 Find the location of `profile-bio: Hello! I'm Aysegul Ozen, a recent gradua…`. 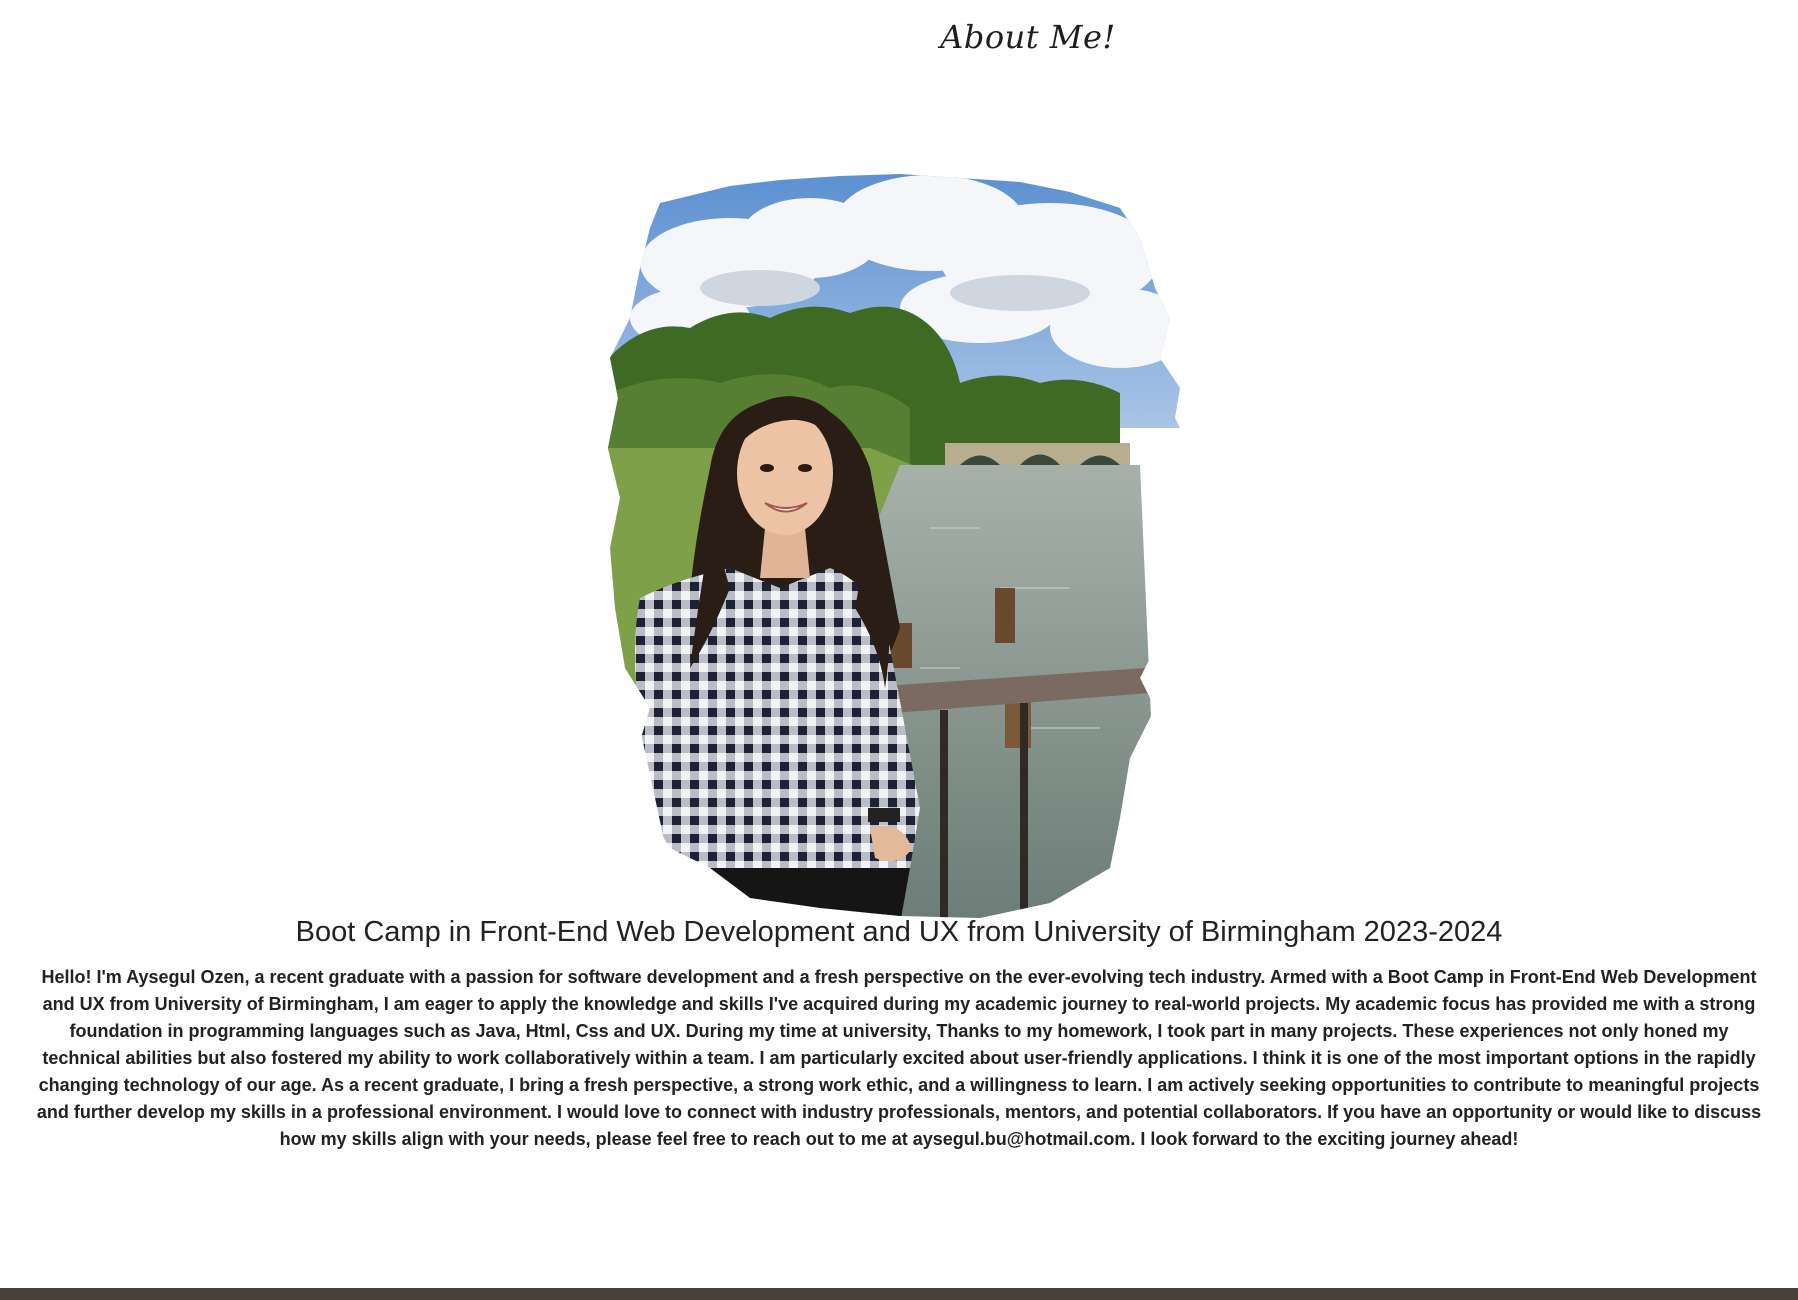

profile-bio: Hello! I'm Aysegul Ozen, a recent gradua… is located at coordinates (899, 1058).